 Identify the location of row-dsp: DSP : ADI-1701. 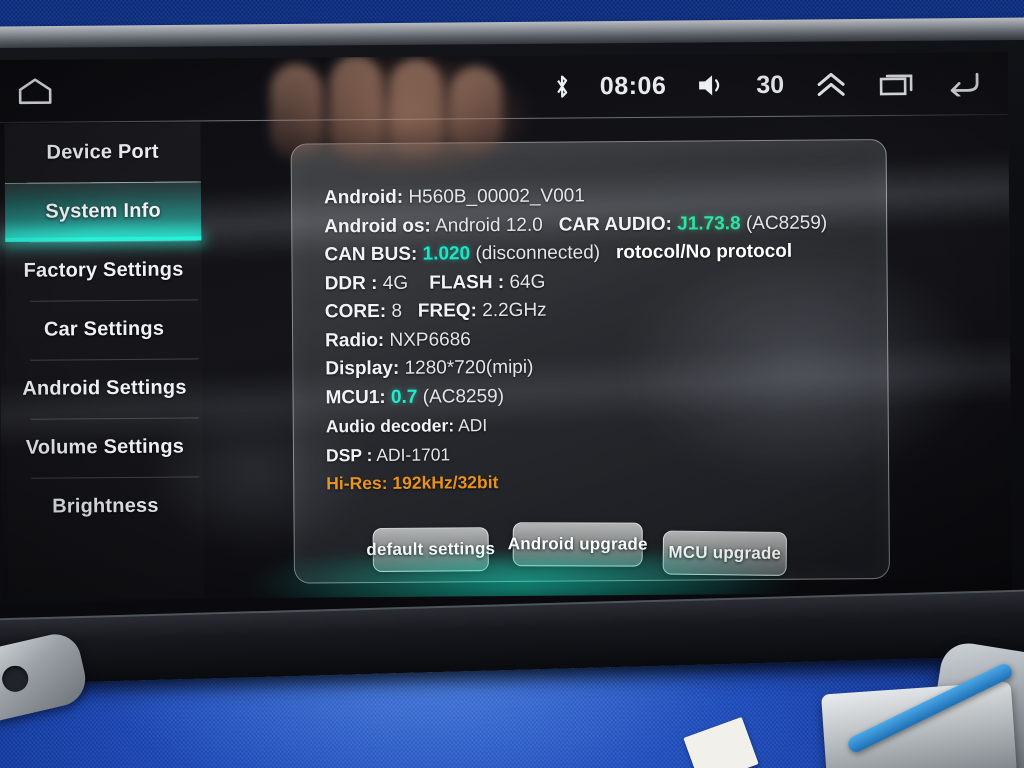
(598, 453).